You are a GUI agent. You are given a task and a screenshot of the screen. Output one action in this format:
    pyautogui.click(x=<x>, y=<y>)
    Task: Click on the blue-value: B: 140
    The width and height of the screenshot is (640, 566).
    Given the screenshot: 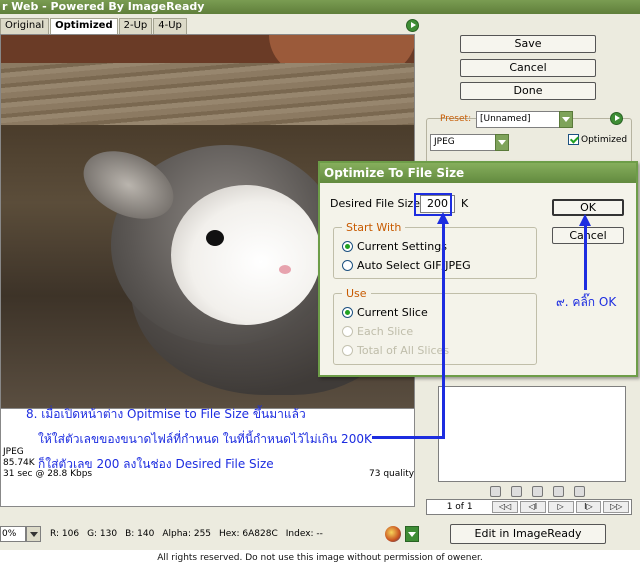 What is the action you would take?
    pyautogui.click(x=140, y=534)
    